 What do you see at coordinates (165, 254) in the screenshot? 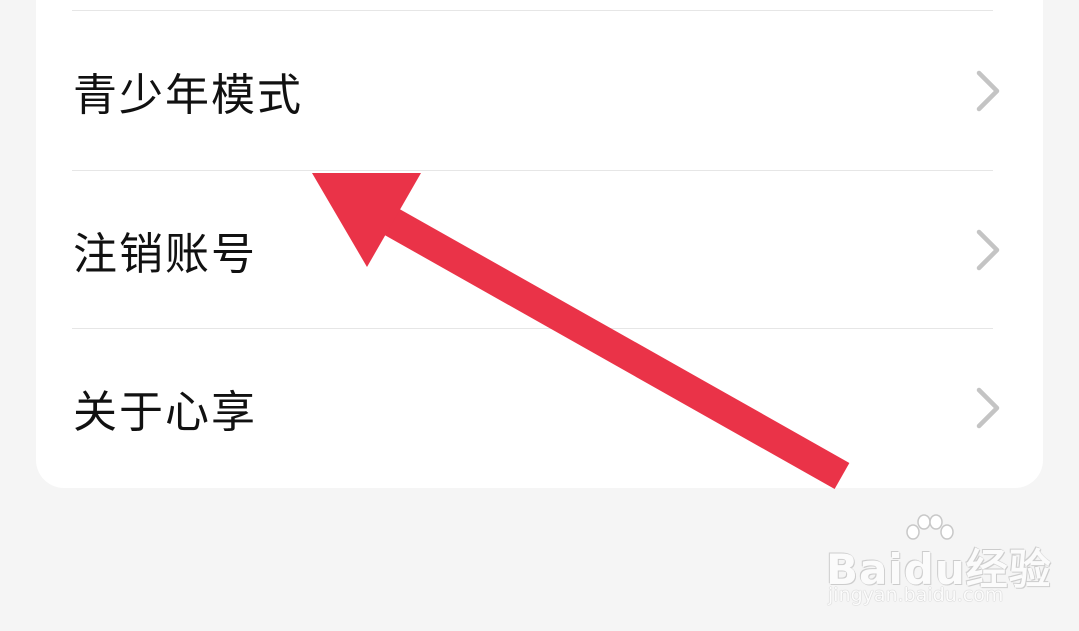
I see `settings-item-label: 注销账号` at bounding box center [165, 254].